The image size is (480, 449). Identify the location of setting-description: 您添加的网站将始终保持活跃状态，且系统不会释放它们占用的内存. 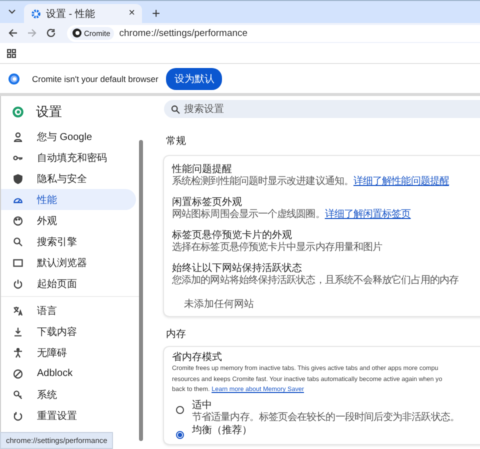
(316, 281).